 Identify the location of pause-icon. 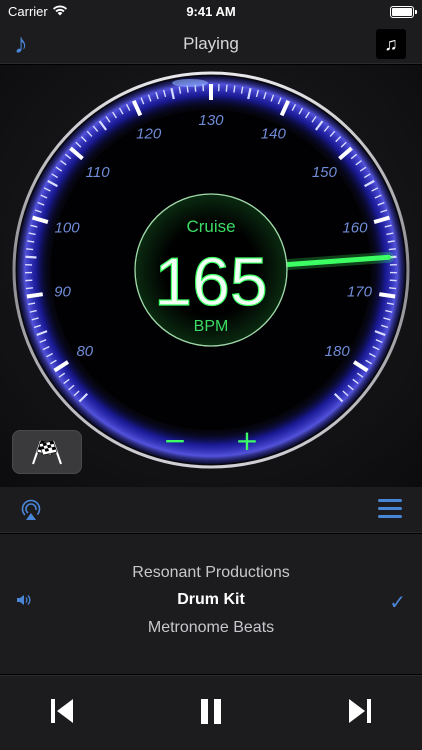
(211, 711).